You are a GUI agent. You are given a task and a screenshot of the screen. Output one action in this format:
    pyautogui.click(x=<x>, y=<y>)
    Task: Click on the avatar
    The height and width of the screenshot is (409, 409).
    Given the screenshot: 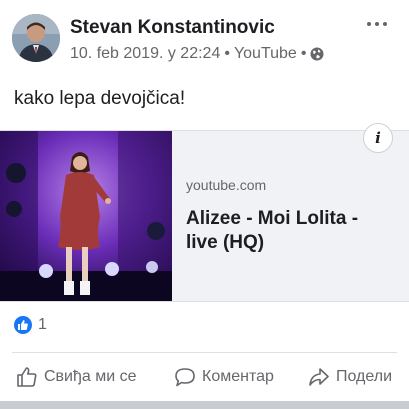 What is the action you would take?
    pyautogui.click(x=36, y=38)
    